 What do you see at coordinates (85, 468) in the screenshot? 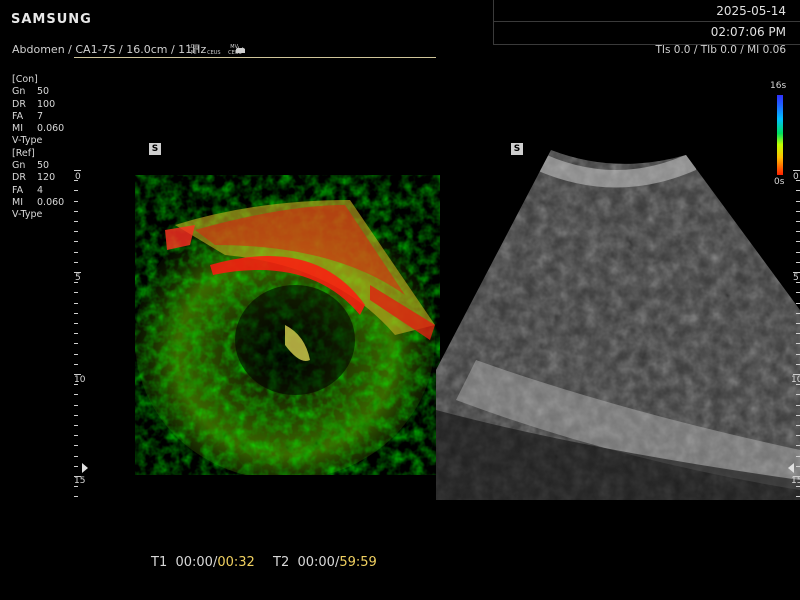
I see `left-focus-marker` at bounding box center [85, 468].